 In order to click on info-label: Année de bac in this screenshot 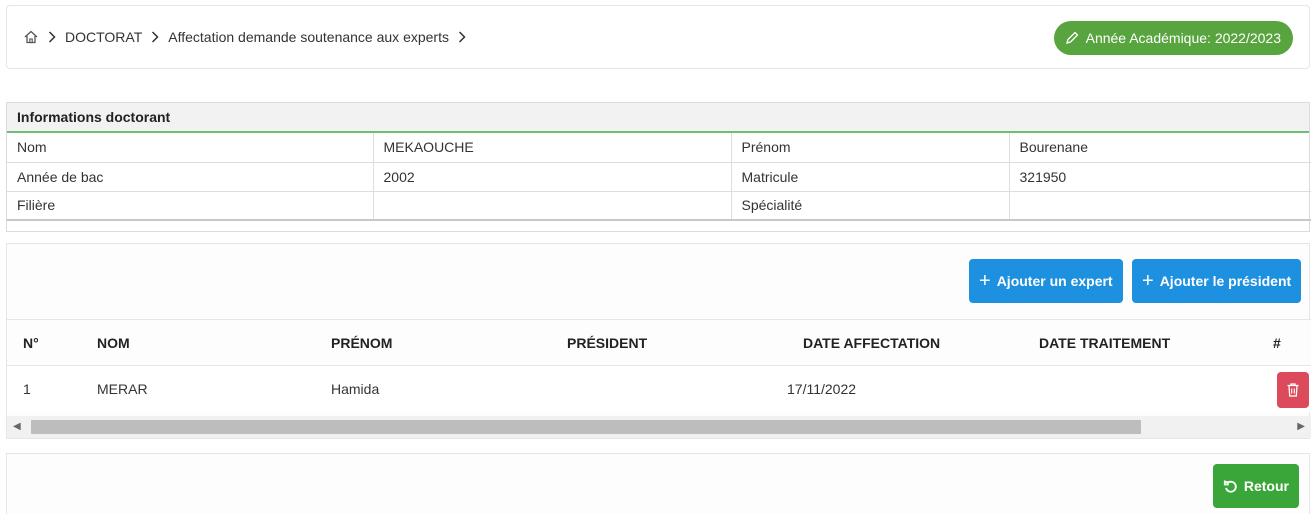, I will do `click(190, 177)`.